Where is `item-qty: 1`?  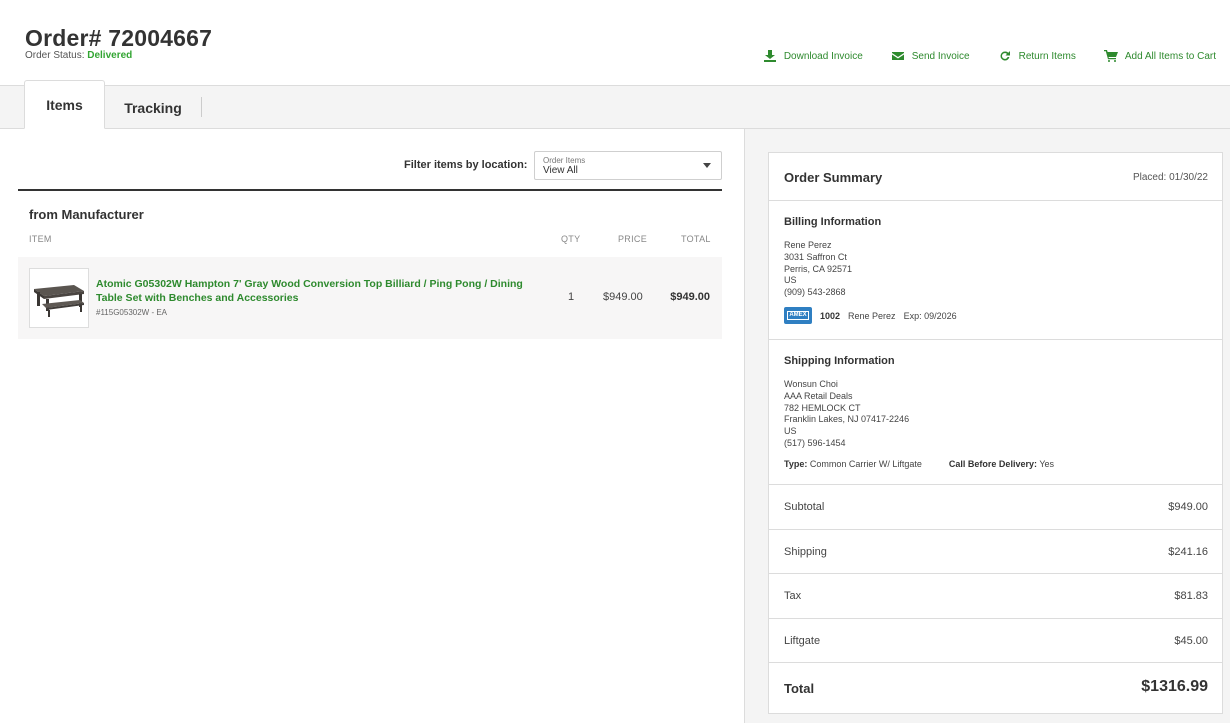 item-qty: 1 is located at coordinates (571, 297).